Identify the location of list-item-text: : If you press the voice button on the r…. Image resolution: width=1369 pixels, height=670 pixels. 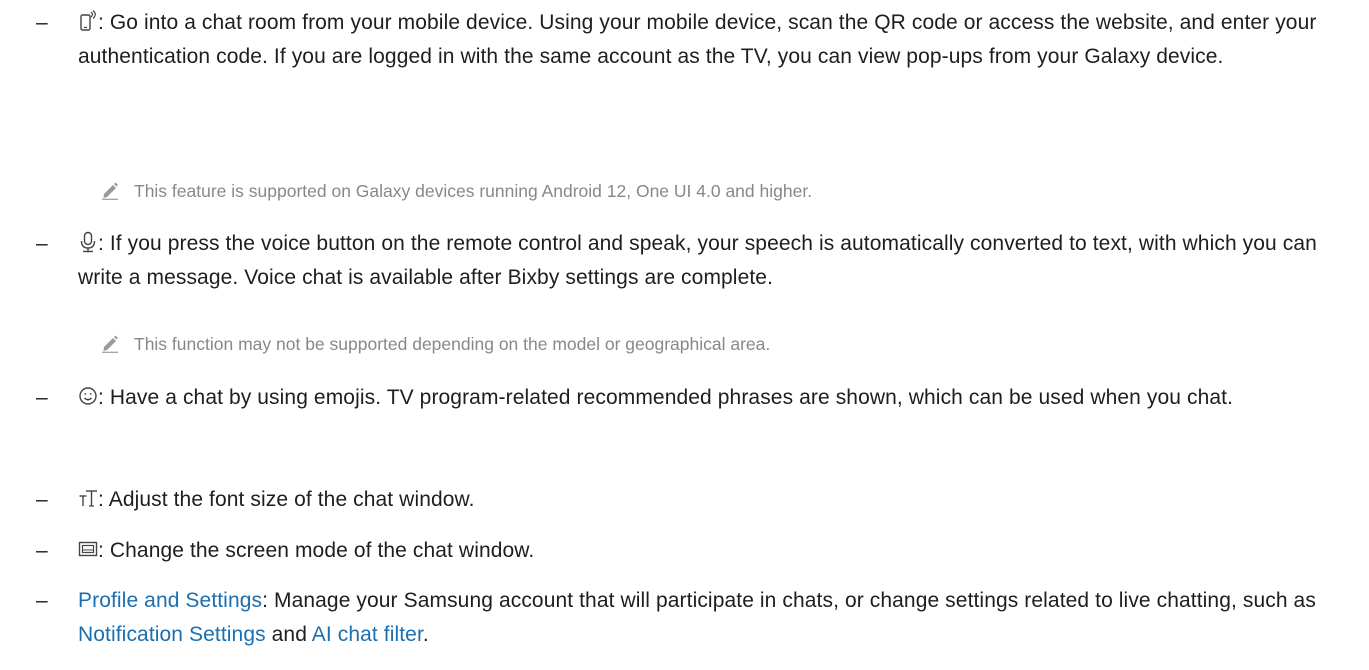
(697, 260).